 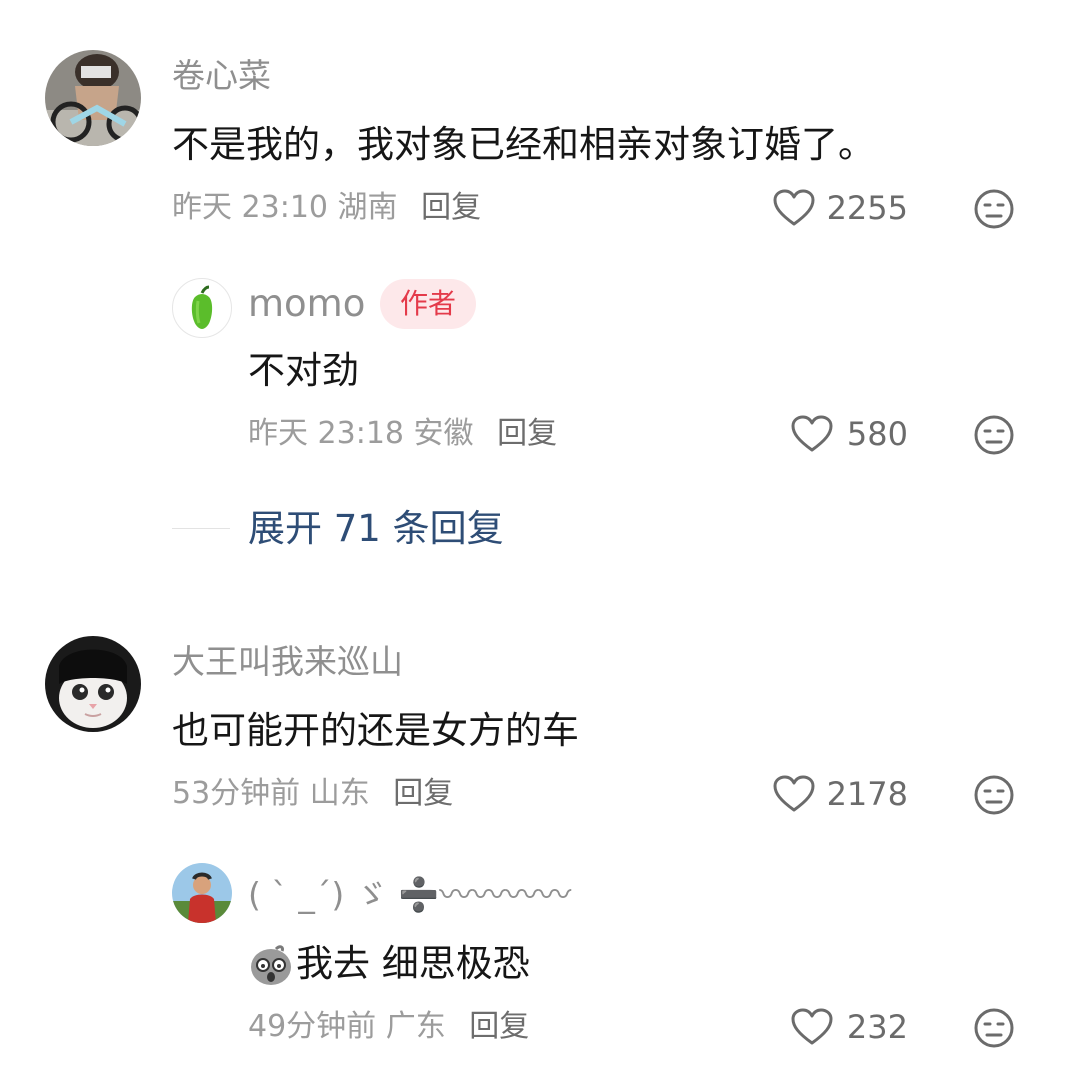 I want to click on reply-username: ( ˋ _ˊ) ゞ ➗〰〰〰〰, so click(x=409, y=895).